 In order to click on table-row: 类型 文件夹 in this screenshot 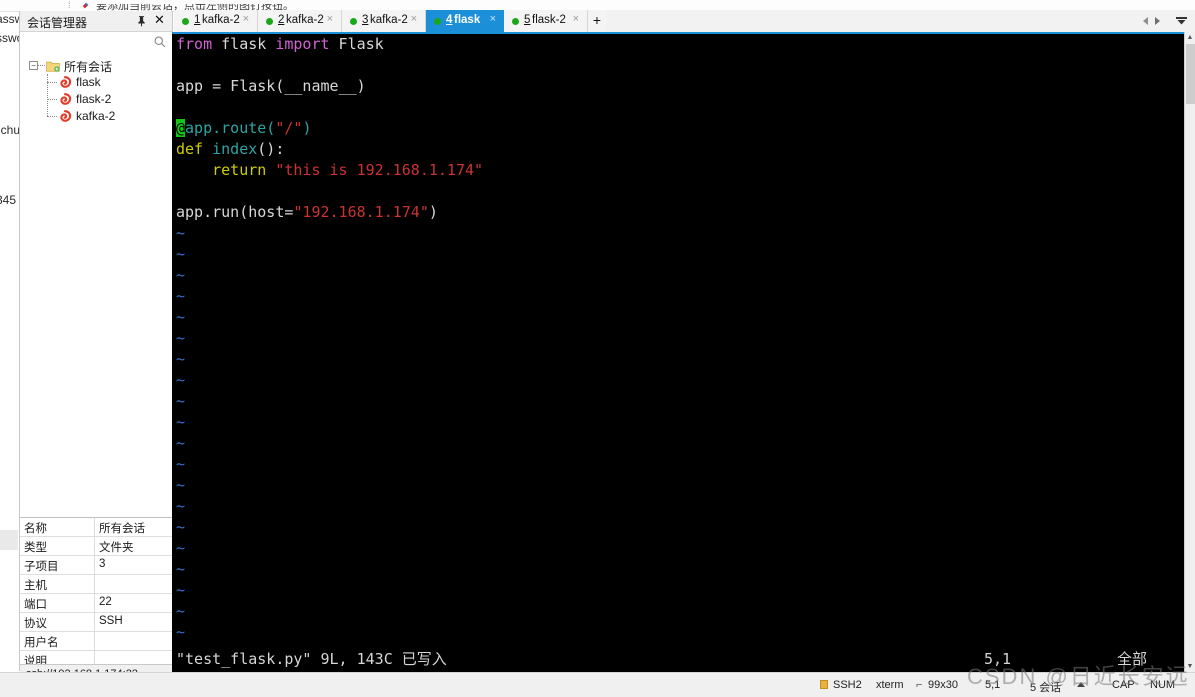, I will do `click(96, 546)`.